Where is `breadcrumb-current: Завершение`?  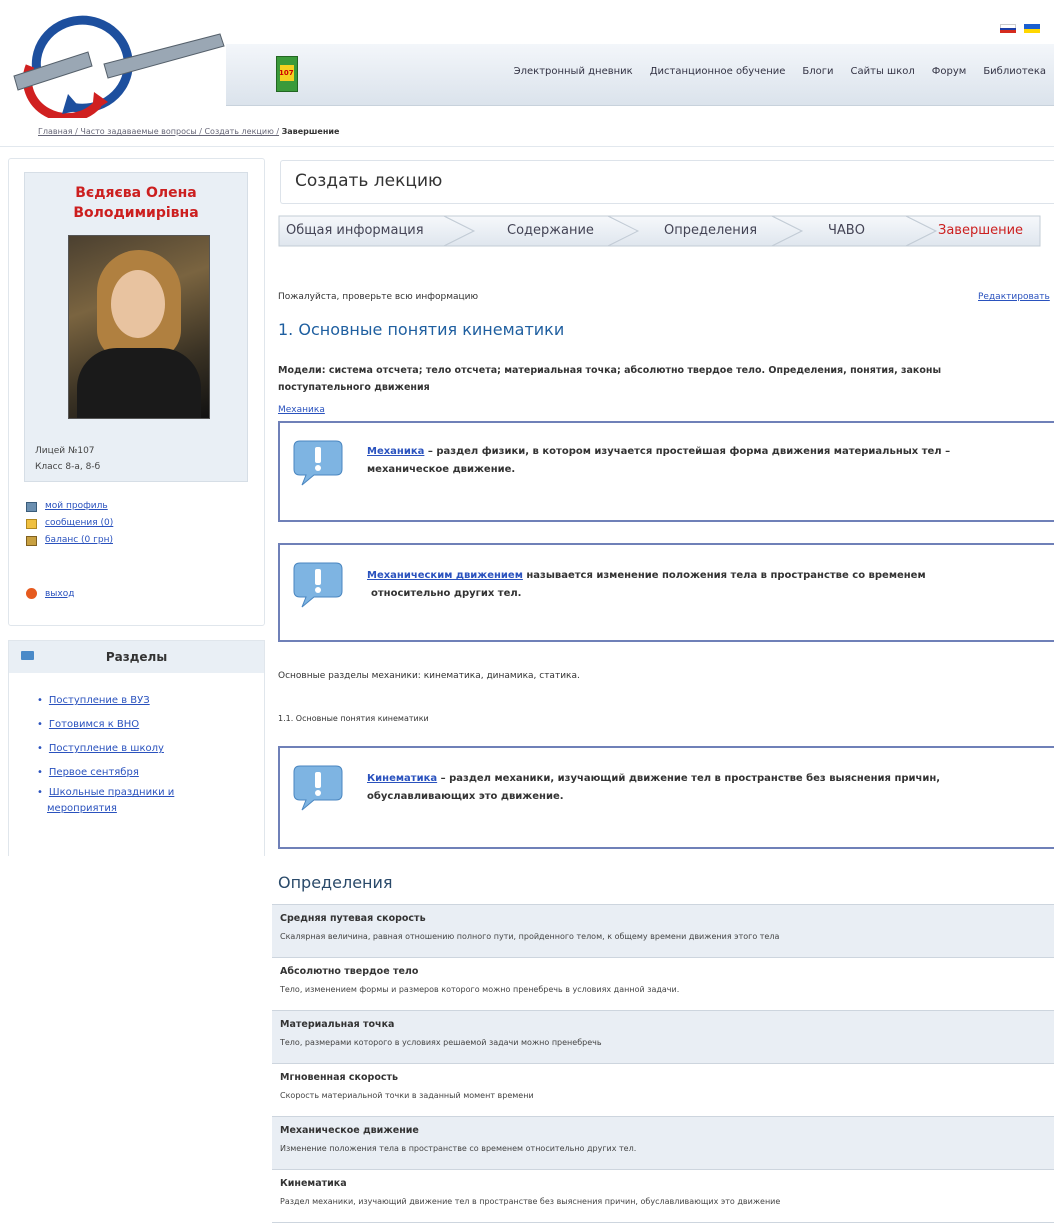 breadcrumb-current: Завершение is located at coordinates (310, 131).